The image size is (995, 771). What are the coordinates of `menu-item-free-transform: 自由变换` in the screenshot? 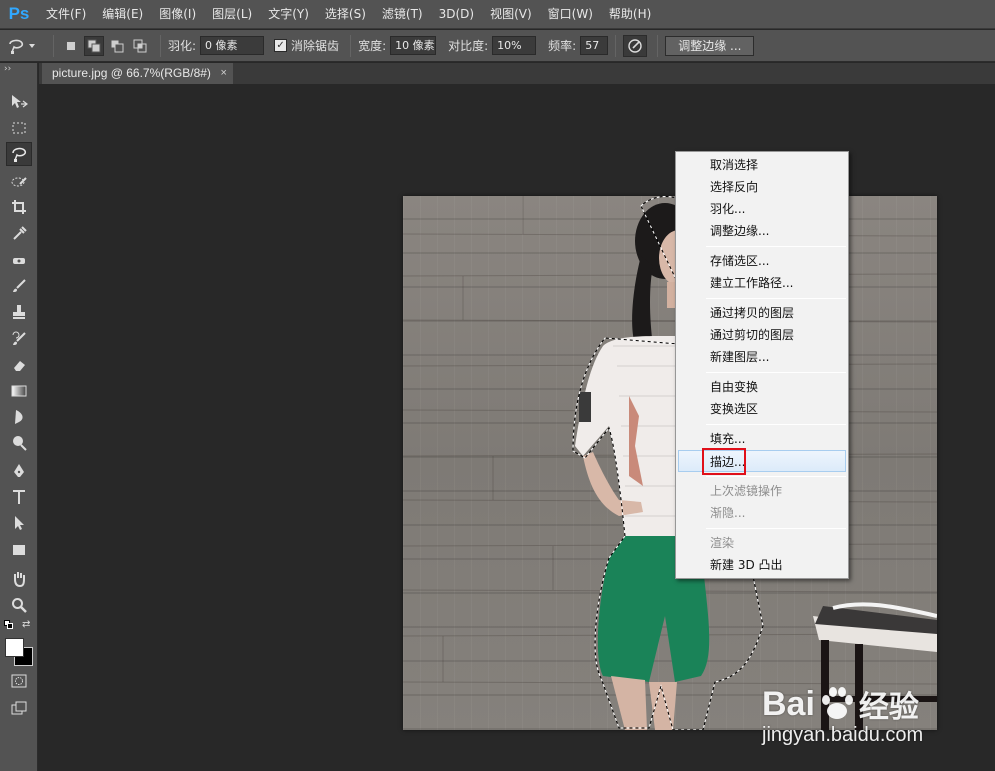 It's located at (762, 387).